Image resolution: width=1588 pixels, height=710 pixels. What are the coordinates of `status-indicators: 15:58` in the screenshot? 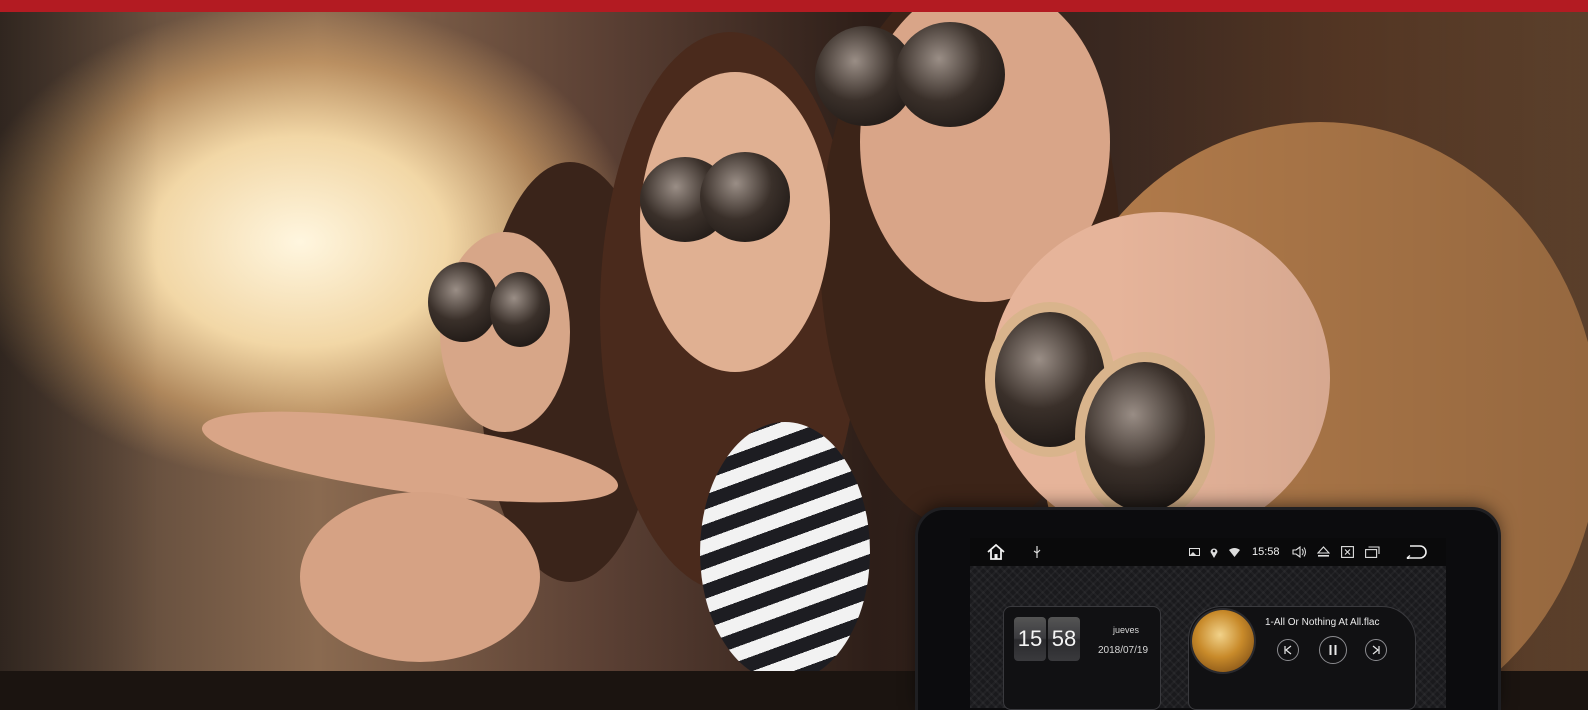 It's located at (1285, 552).